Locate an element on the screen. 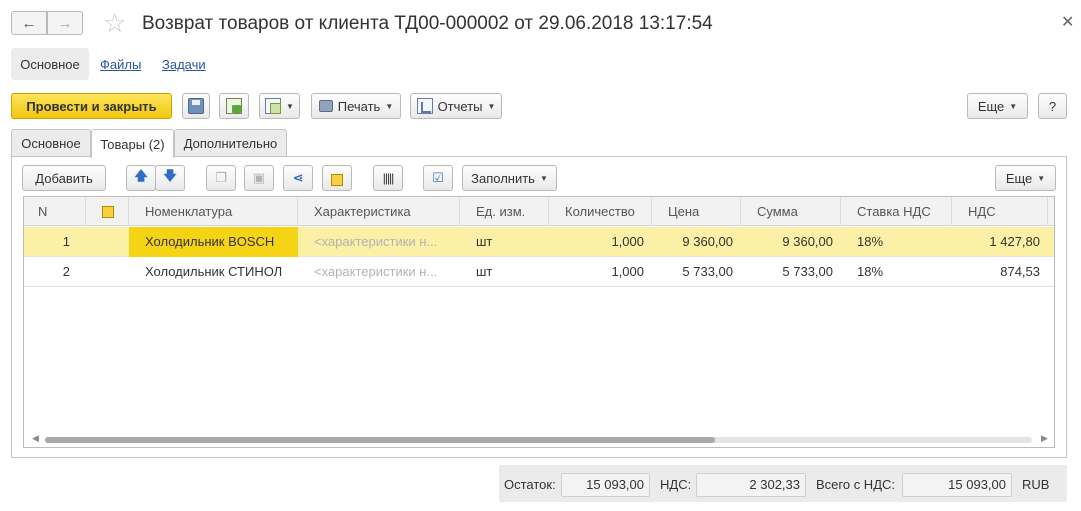 This screenshot has height=511, width=1081. table-more-label: Еще is located at coordinates (1019, 178).